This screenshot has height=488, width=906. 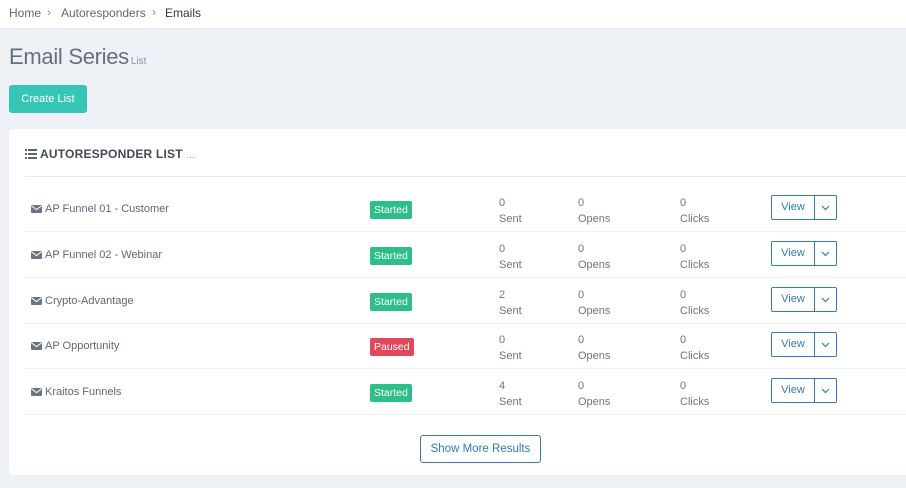 I want to click on list-item-name-text: Crypto-Advantage, so click(x=89, y=301).